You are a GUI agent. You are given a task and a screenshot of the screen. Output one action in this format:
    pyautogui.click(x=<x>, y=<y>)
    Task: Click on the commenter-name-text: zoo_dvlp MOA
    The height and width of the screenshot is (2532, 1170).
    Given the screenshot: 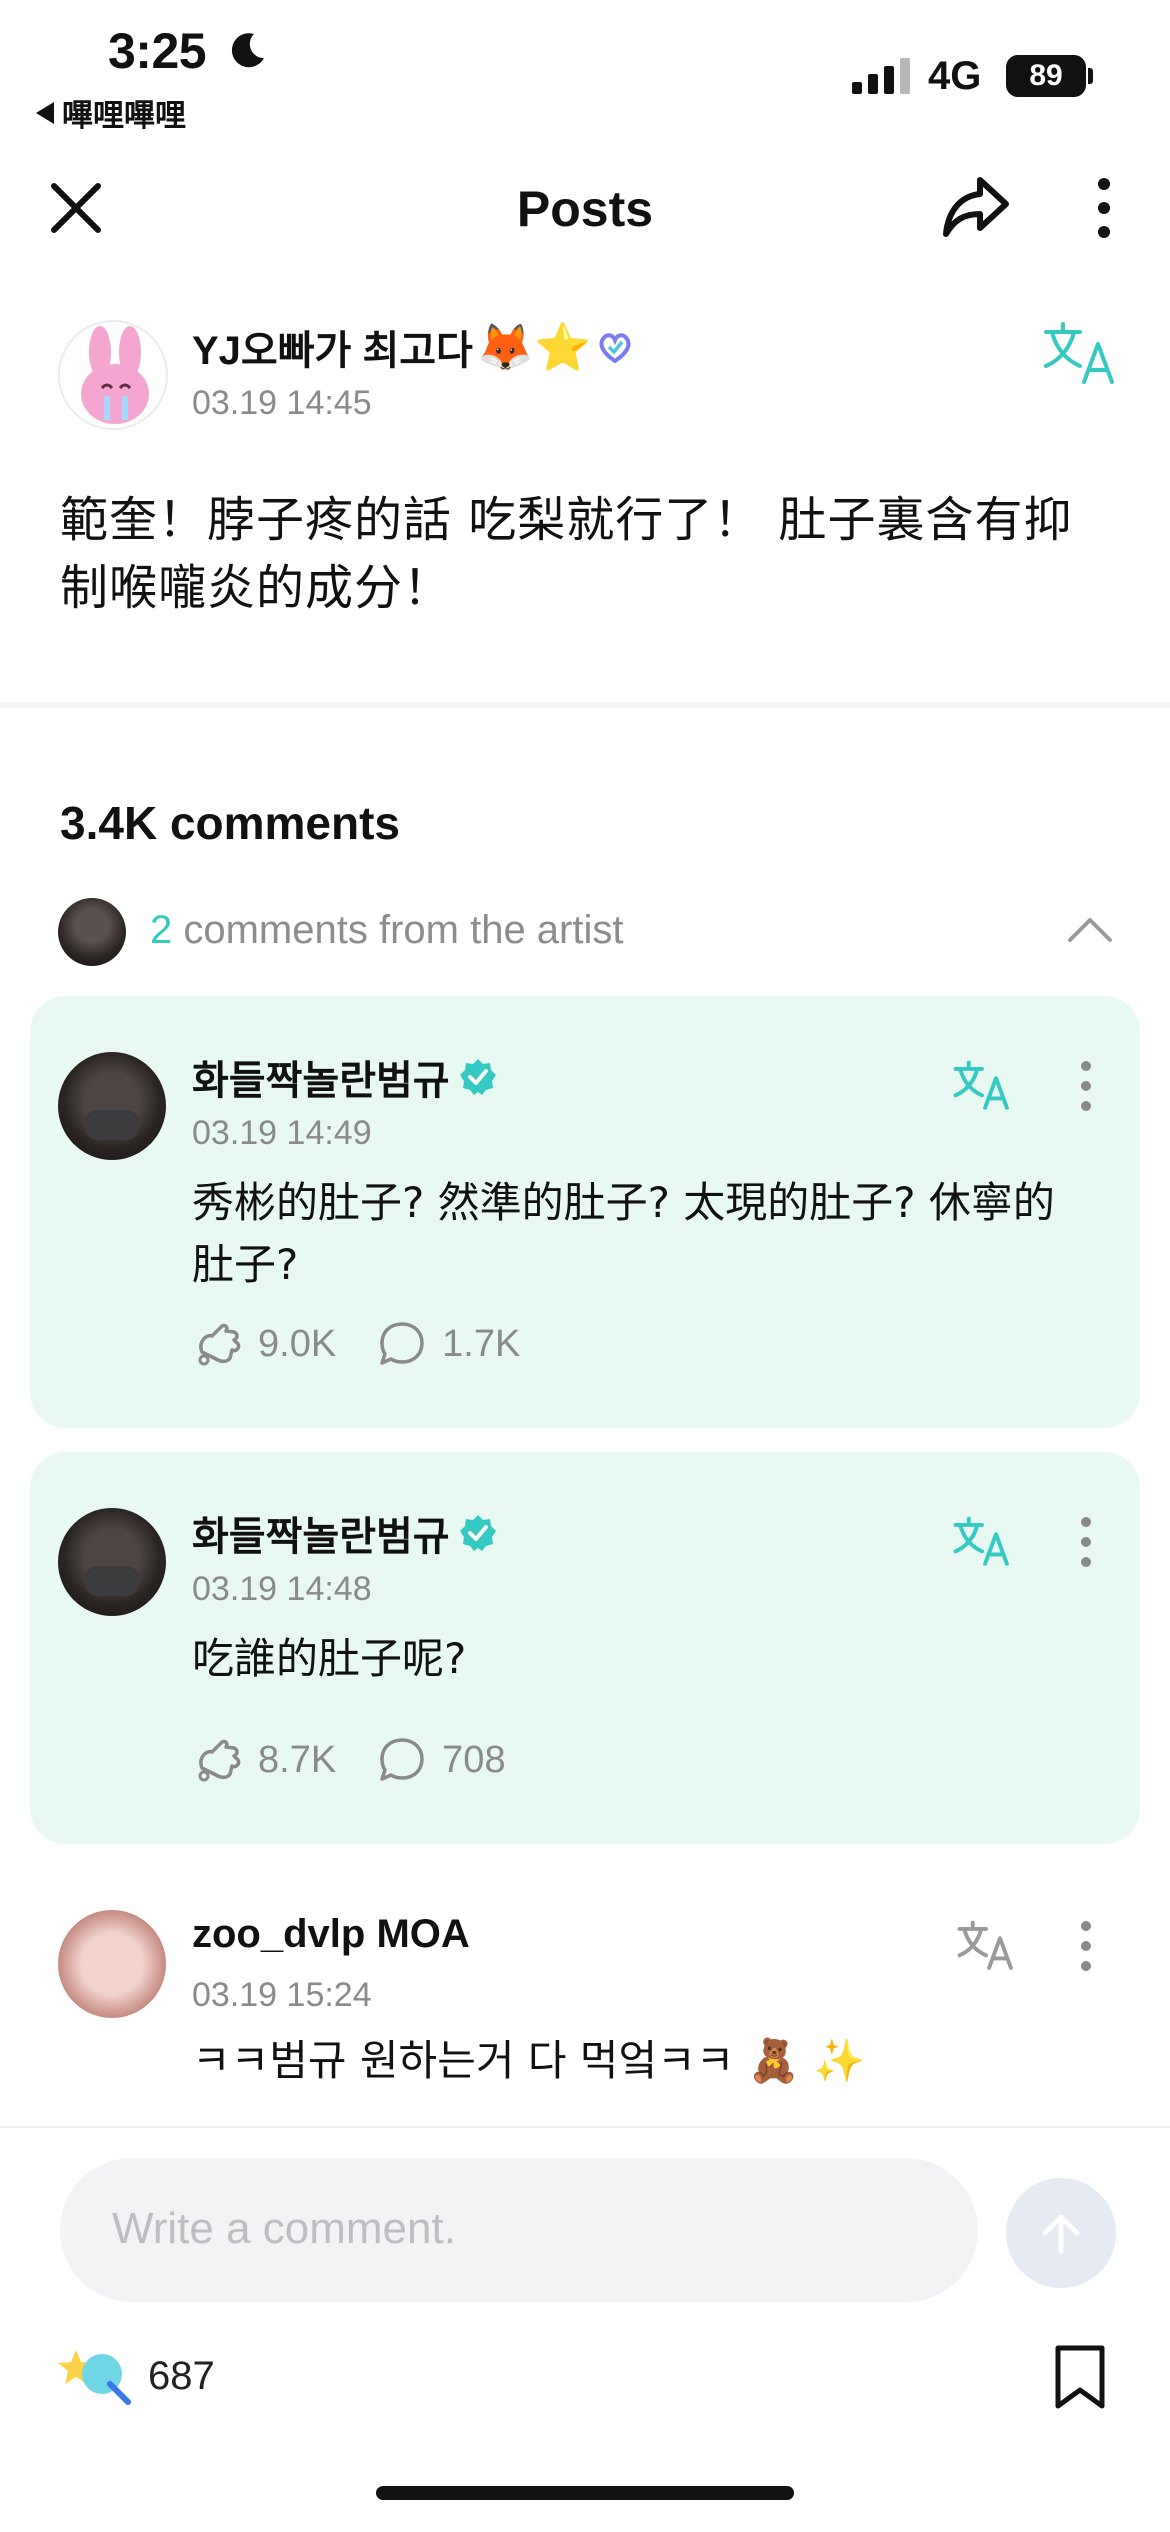 What is the action you would take?
    pyautogui.click(x=331, y=1934)
    